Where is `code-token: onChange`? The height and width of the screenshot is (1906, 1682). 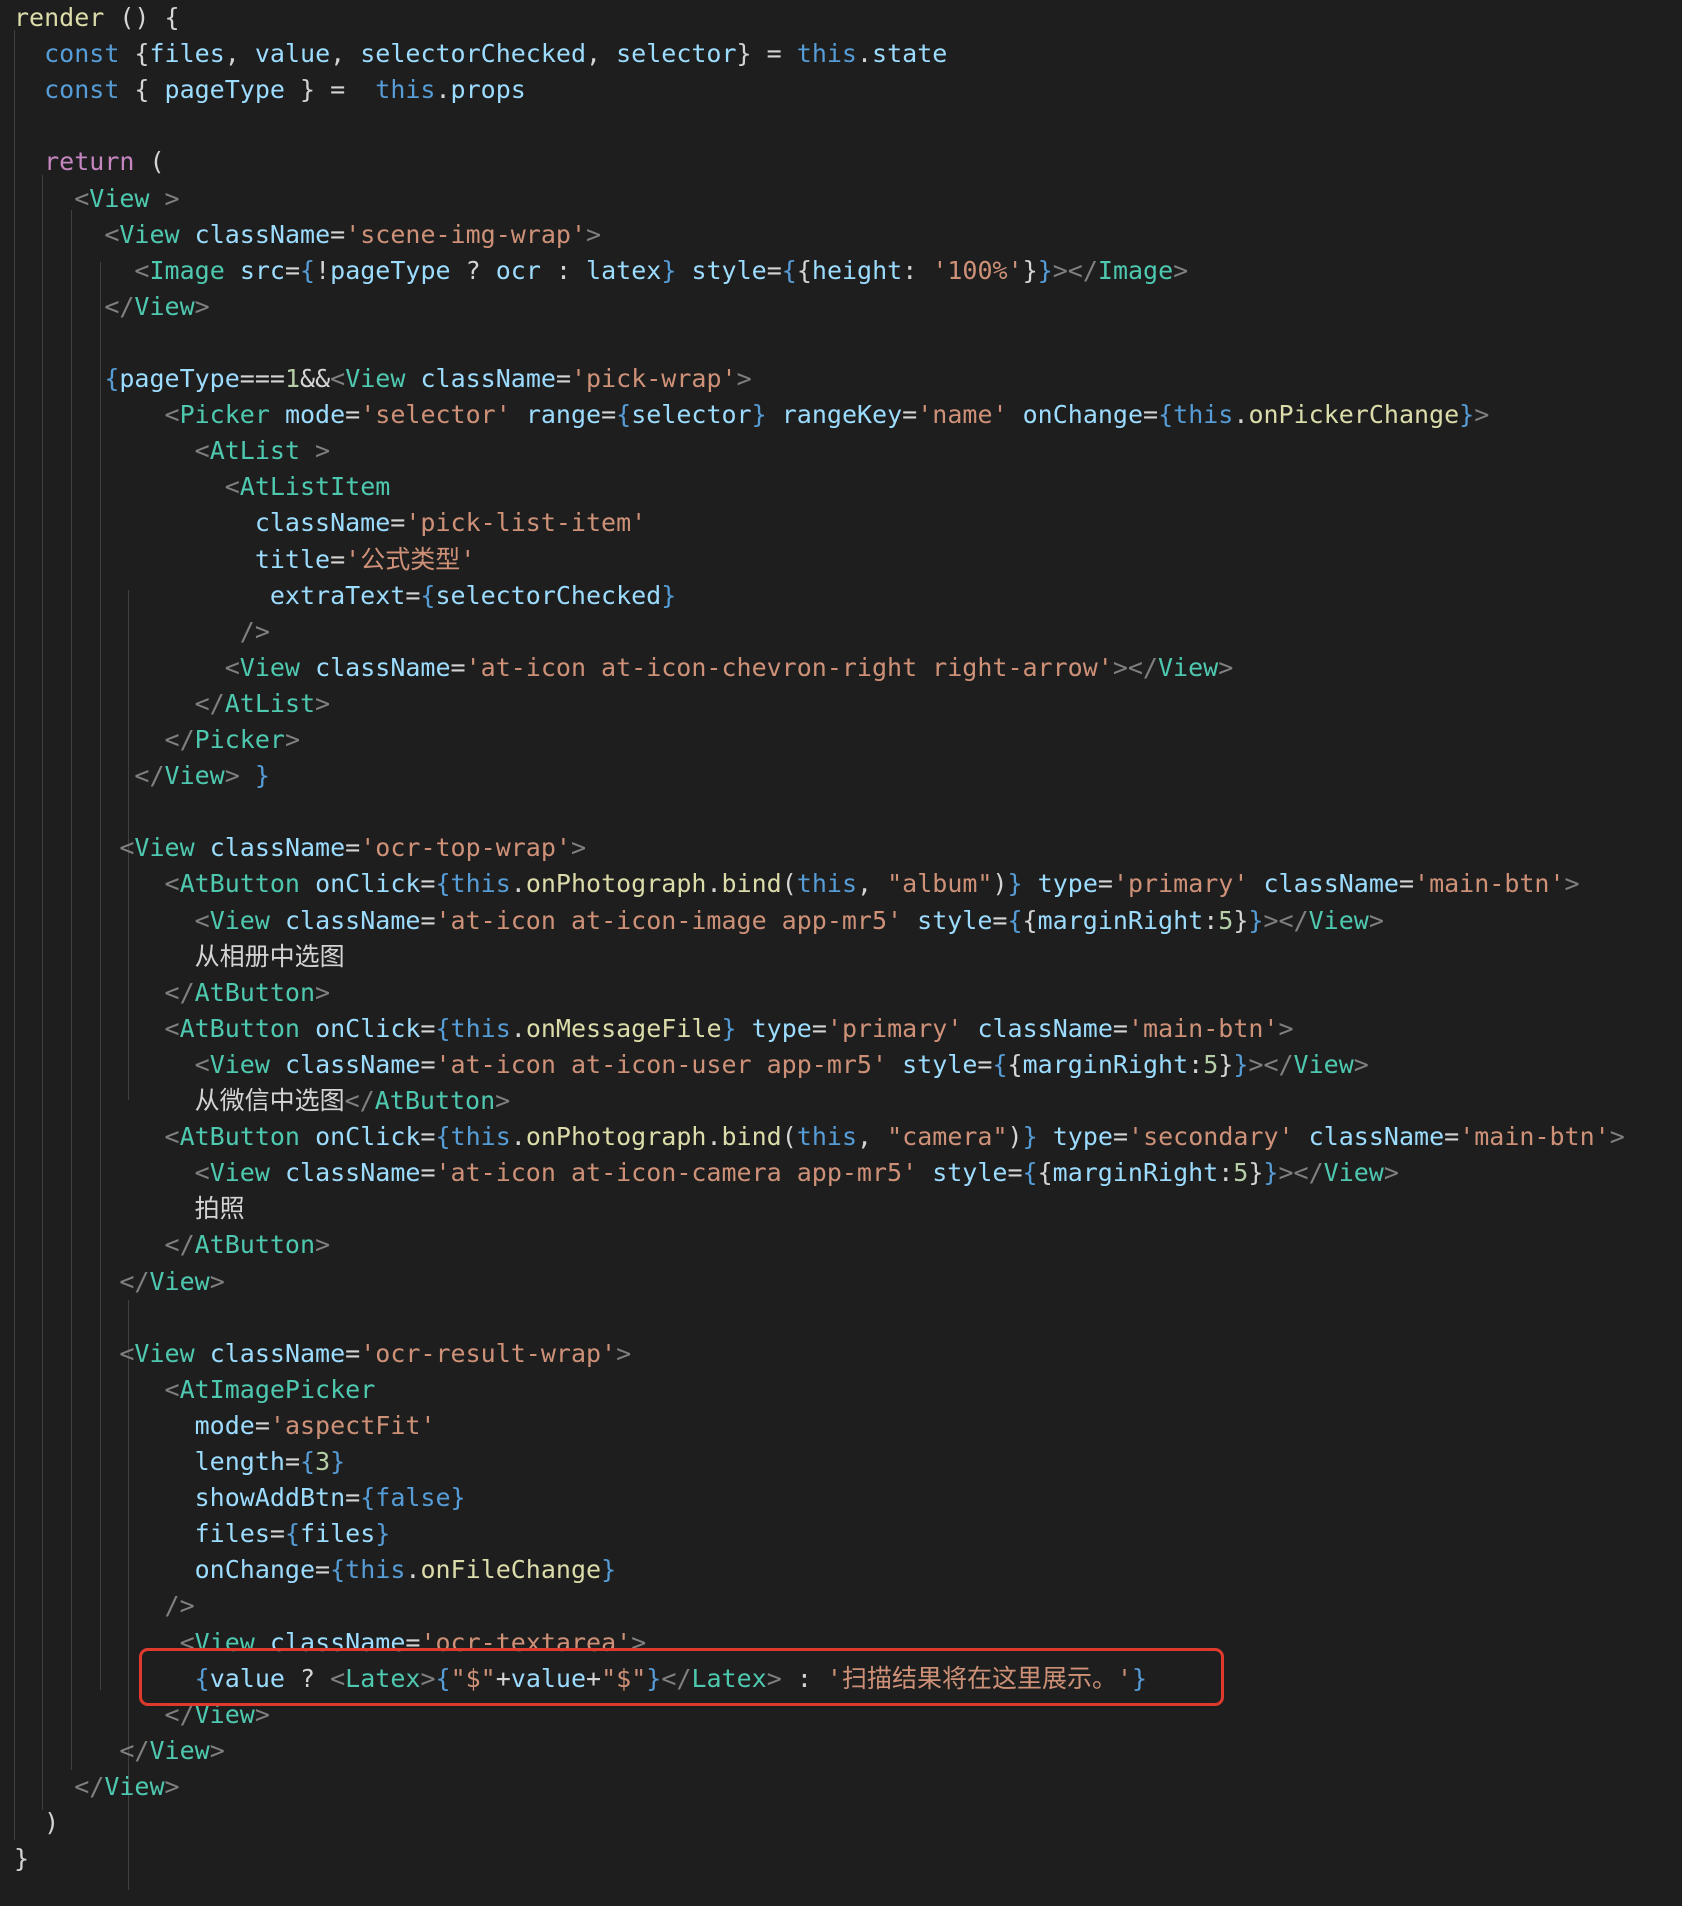 code-token: onChange is located at coordinates (1083, 415).